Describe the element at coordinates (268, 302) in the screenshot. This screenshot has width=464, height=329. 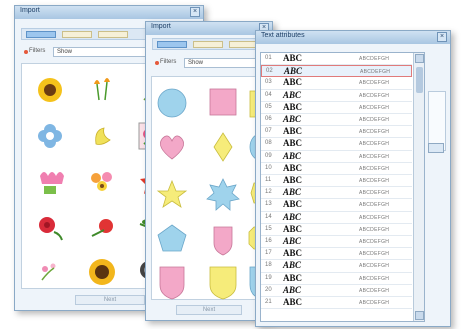
I see `font-number: 21` at that location.